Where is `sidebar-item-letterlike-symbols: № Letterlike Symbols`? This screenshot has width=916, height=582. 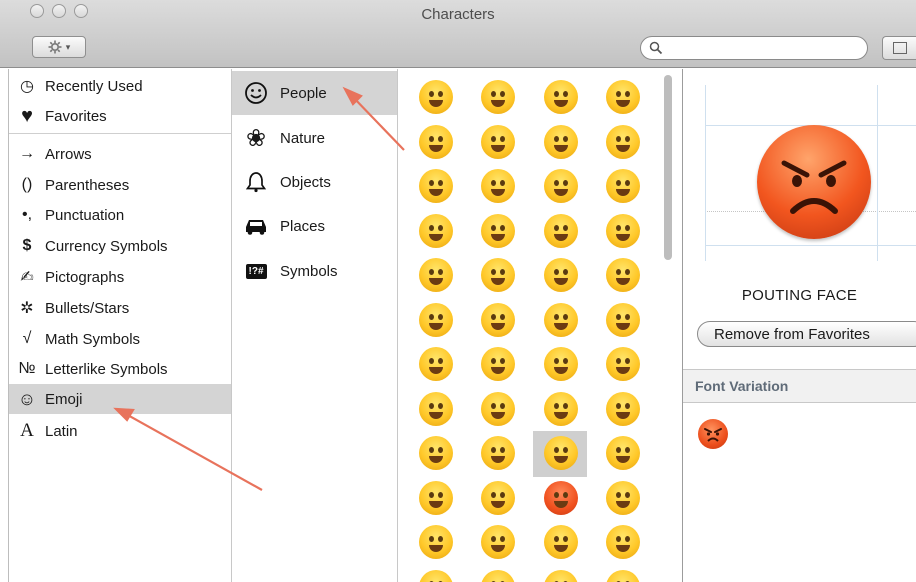 sidebar-item-letterlike-symbols: № Letterlike Symbols is located at coordinates (120, 369).